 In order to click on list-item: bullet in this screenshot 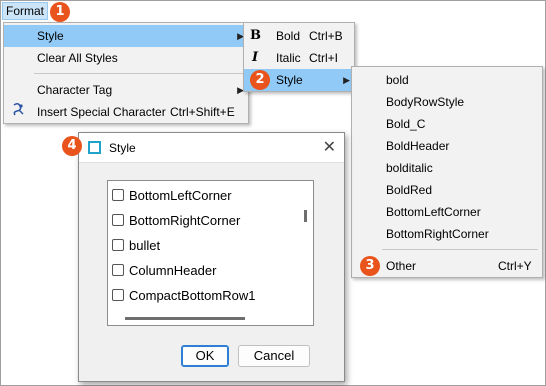, I will do `click(136, 246)`.